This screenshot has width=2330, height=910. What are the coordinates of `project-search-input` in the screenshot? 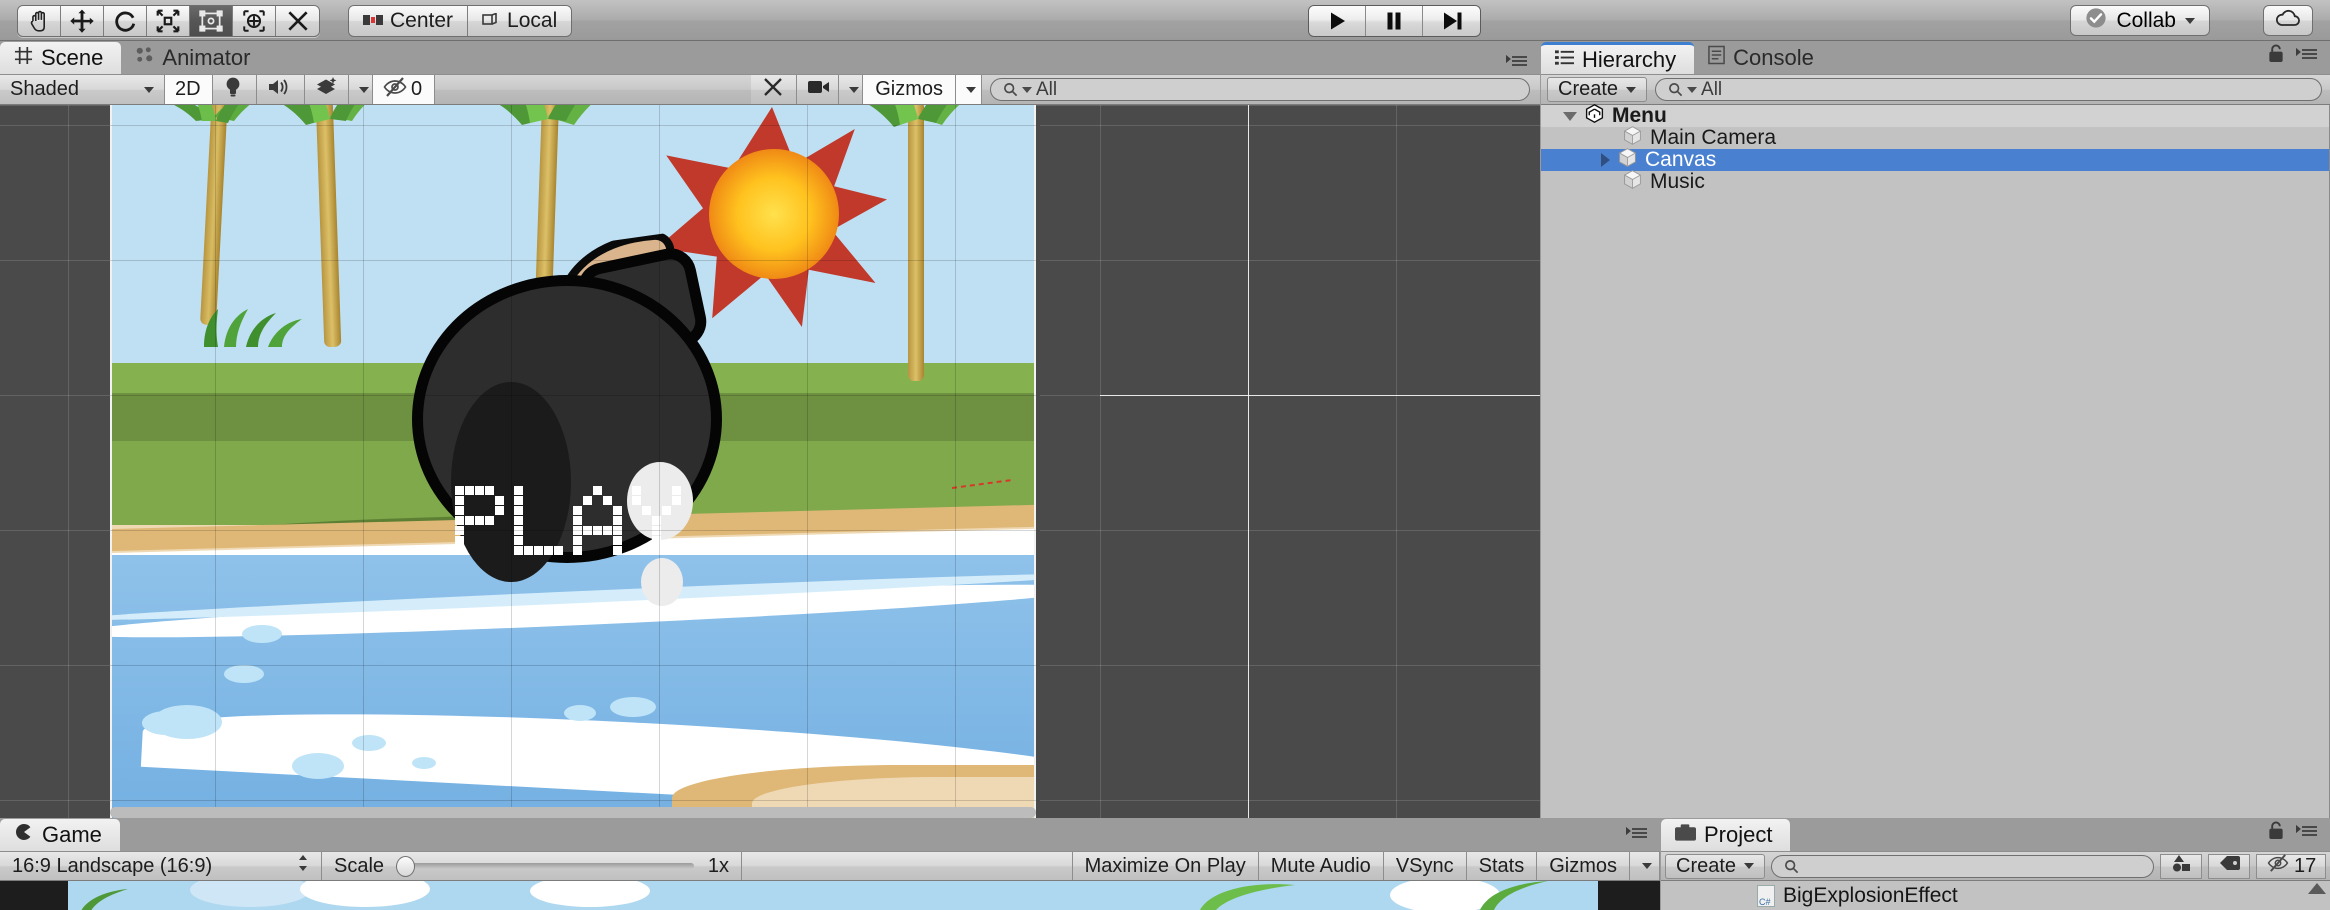 It's located at (1962, 866).